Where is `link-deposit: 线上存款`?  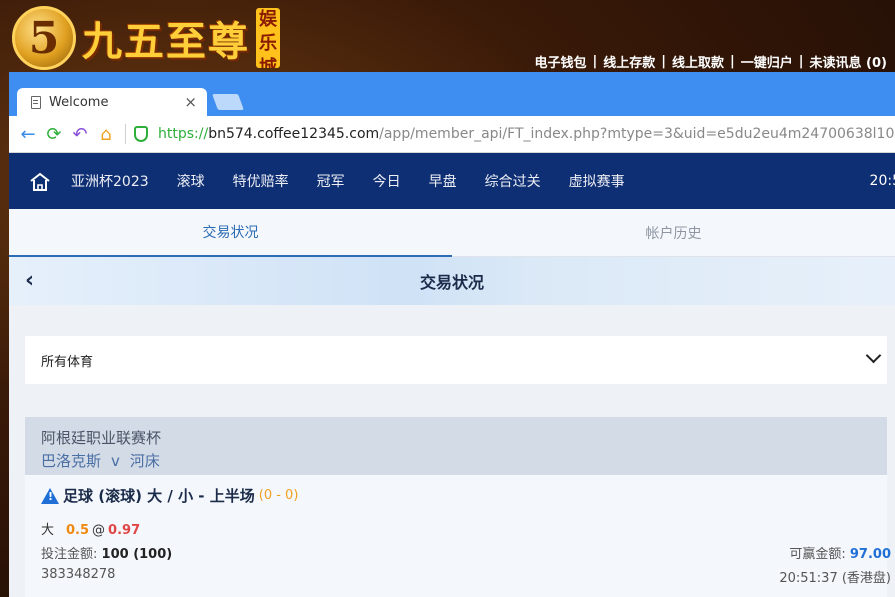 link-deposit: 线上存款 is located at coordinates (629, 61).